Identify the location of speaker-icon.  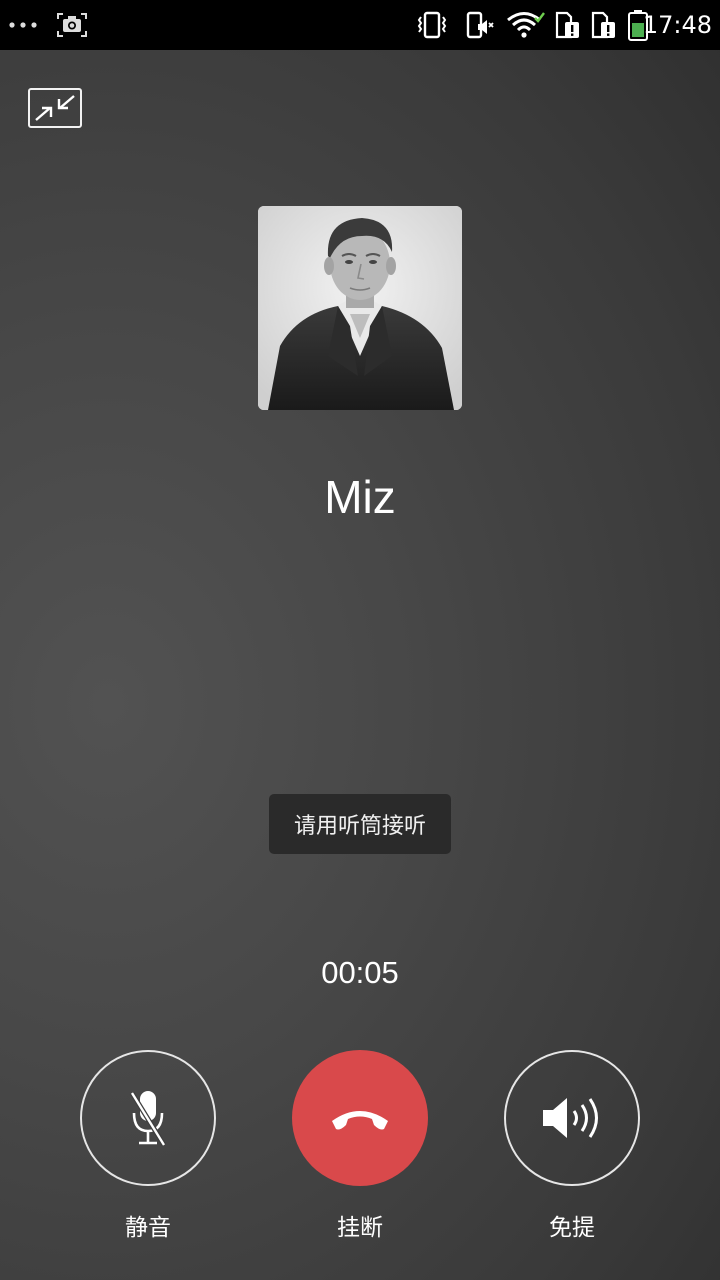
(570, 1118).